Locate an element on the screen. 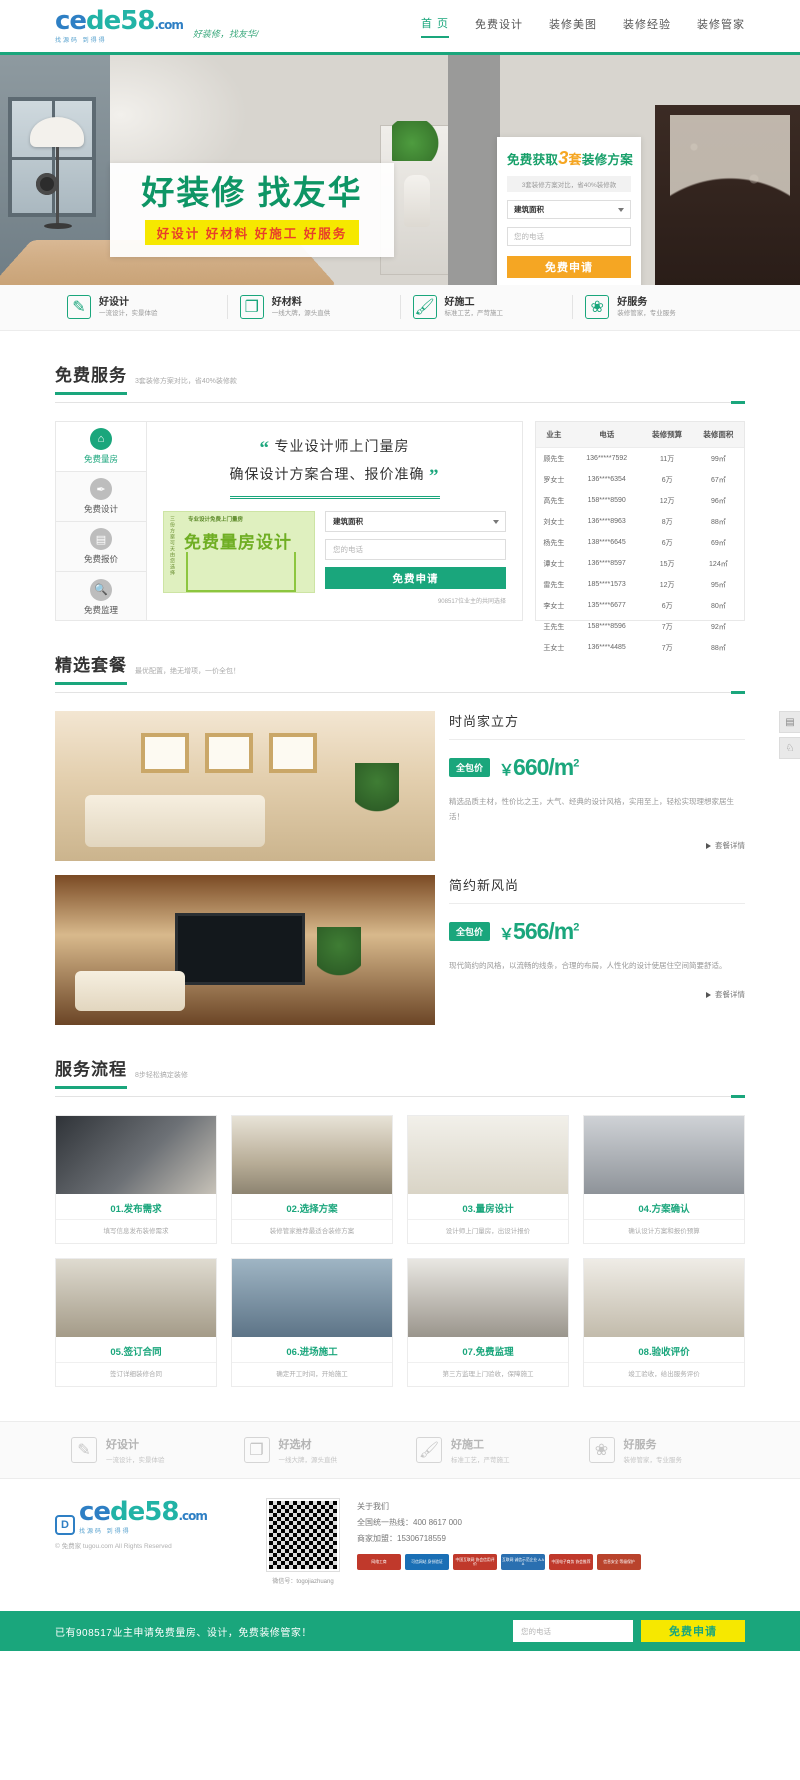  footer-franchise: 商家加盟：15306718559 is located at coordinates (401, 1538).